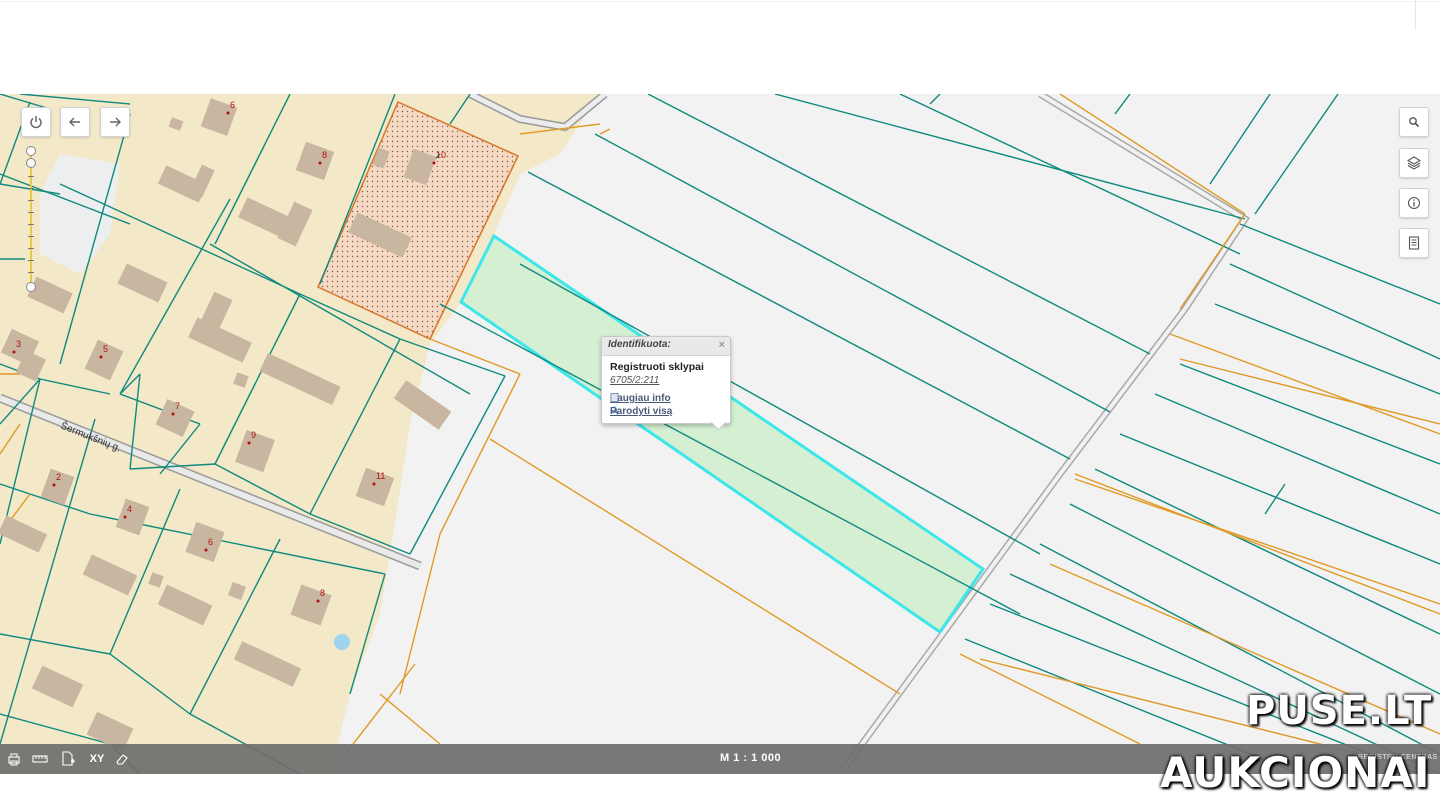 The height and width of the screenshot is (810, 1440). I want to click on house-number: 2, so click(58, 477).